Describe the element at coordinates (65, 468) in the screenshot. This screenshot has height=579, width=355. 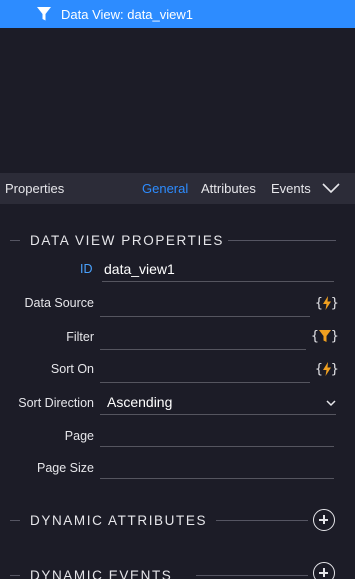
I see `page-size-label: Page Size` at that location.